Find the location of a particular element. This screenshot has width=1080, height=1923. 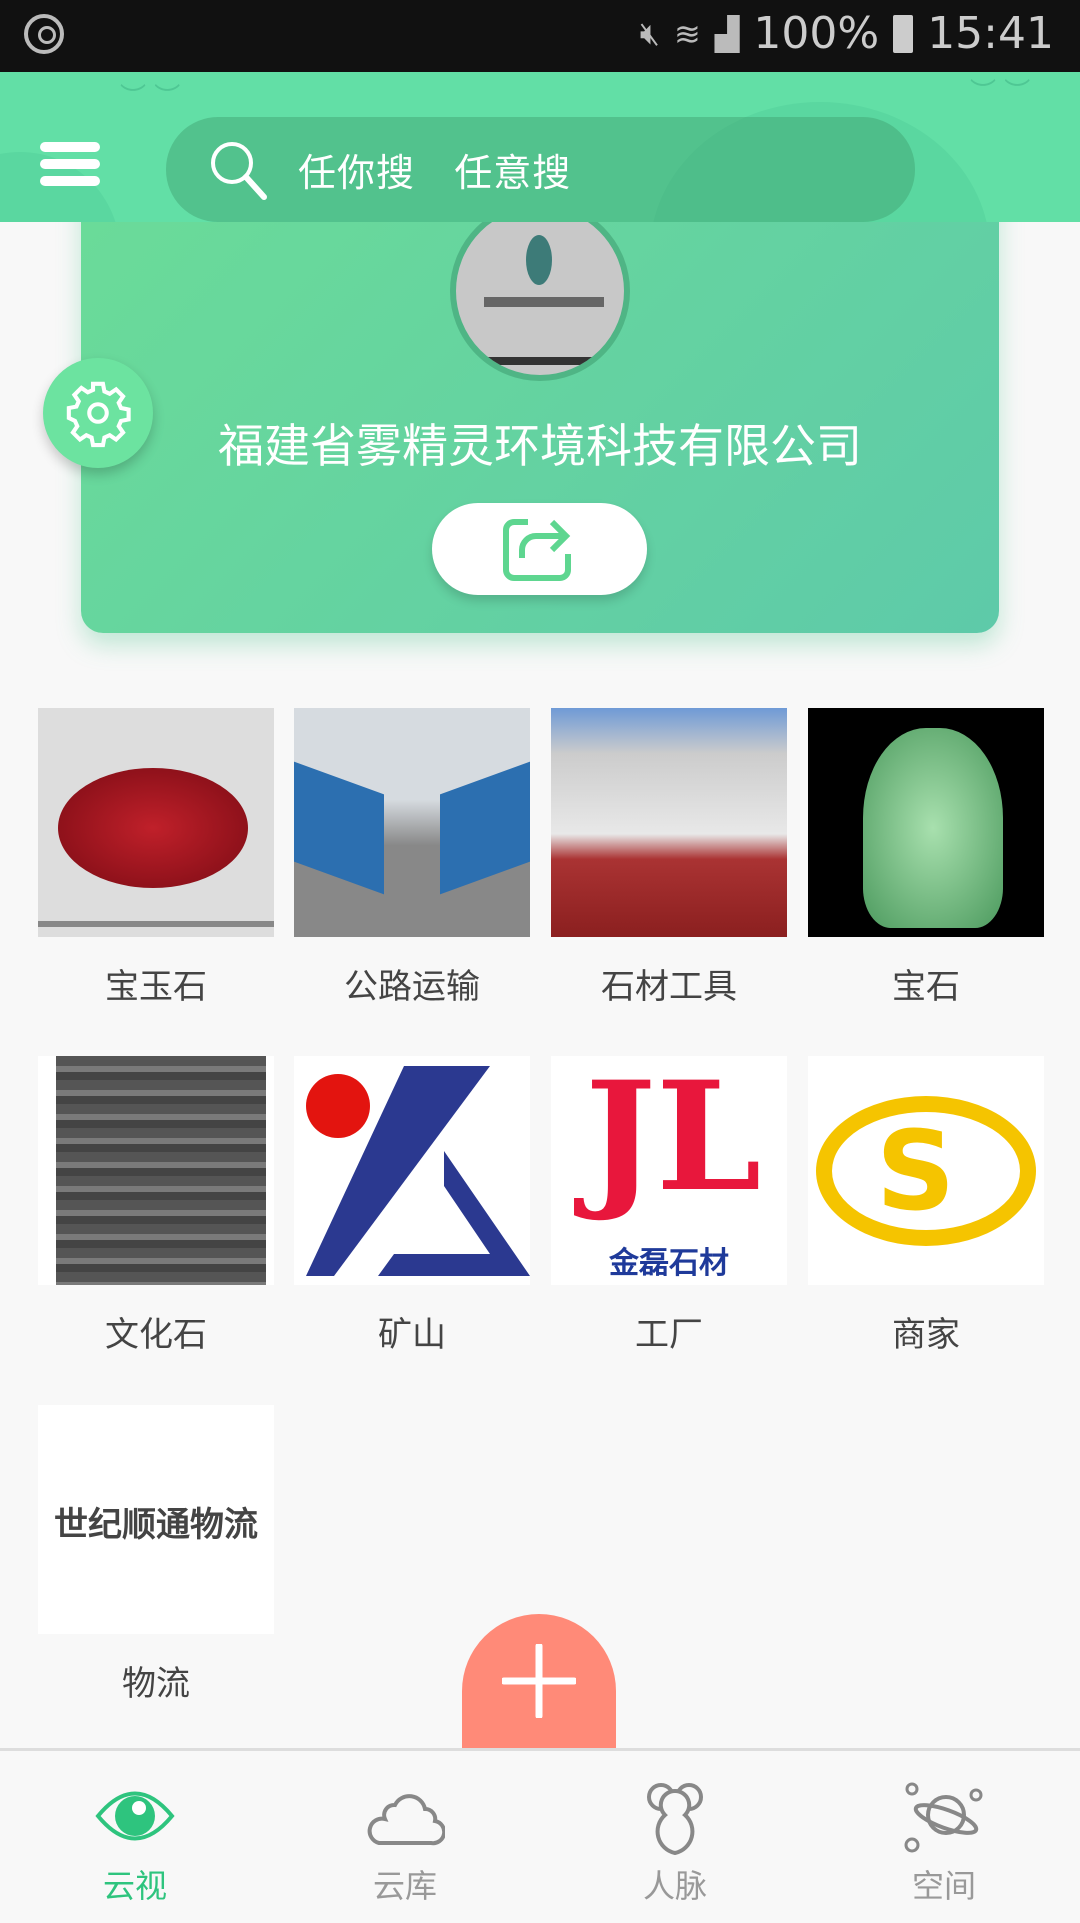

category-tile-stone-tools: 石材工具 is located at coordinates (669, 858).